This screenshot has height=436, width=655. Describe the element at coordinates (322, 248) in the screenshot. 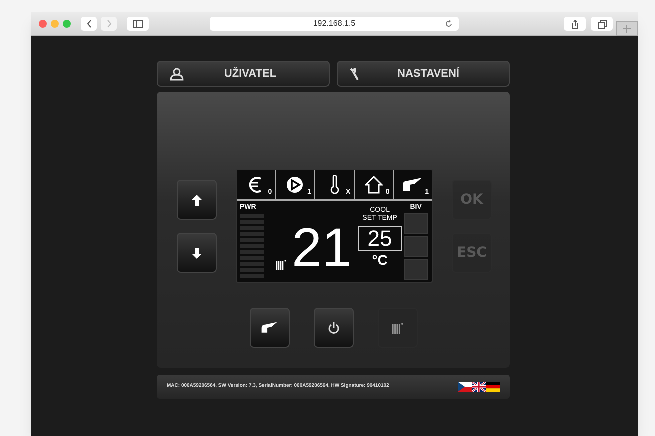

I see `current-temperature: 21` at that location.